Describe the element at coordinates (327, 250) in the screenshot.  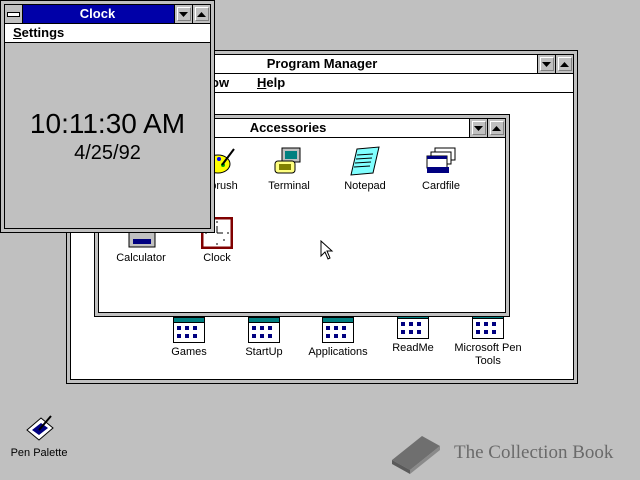
I see `mouse-pointer-icon` at that location.